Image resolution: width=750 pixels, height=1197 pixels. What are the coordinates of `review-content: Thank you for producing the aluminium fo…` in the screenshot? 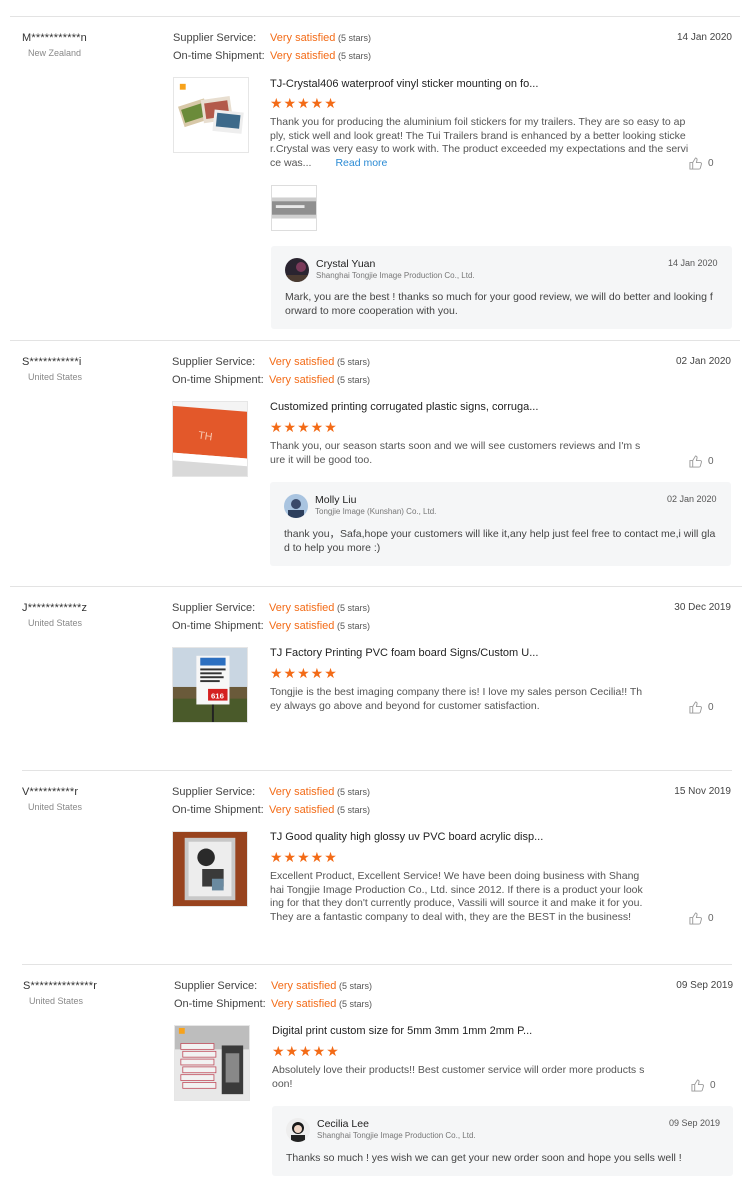 It's located at (480, 143).